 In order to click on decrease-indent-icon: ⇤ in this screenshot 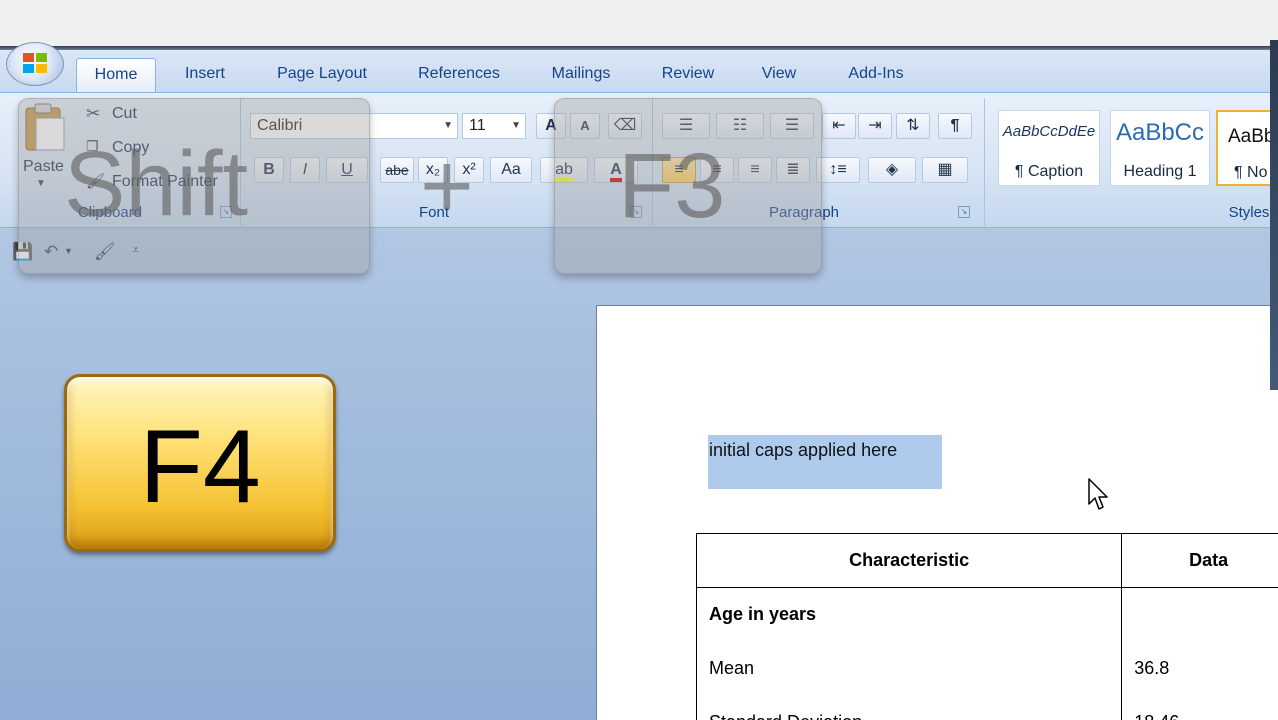, I will do `click(839, 125)`.